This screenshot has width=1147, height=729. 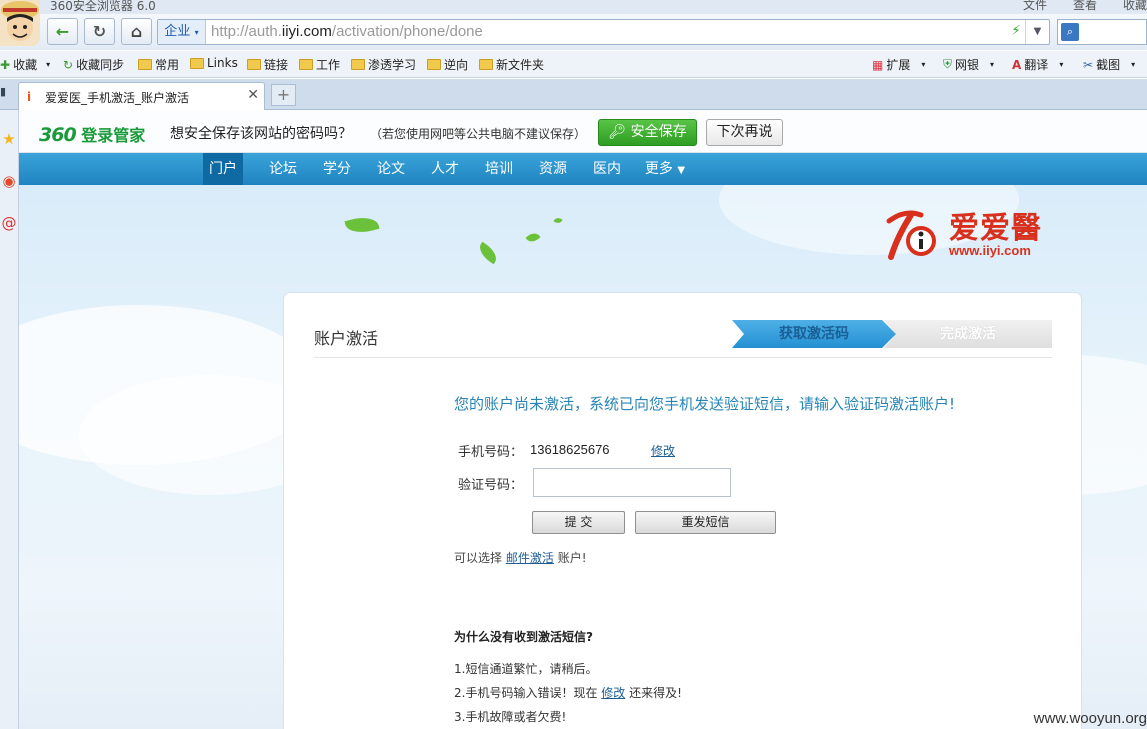 What do you see at coordinates (1088, 64) in the screenshot?
I see `scissors-icon: ✂` at bounding box center [1088, 64].